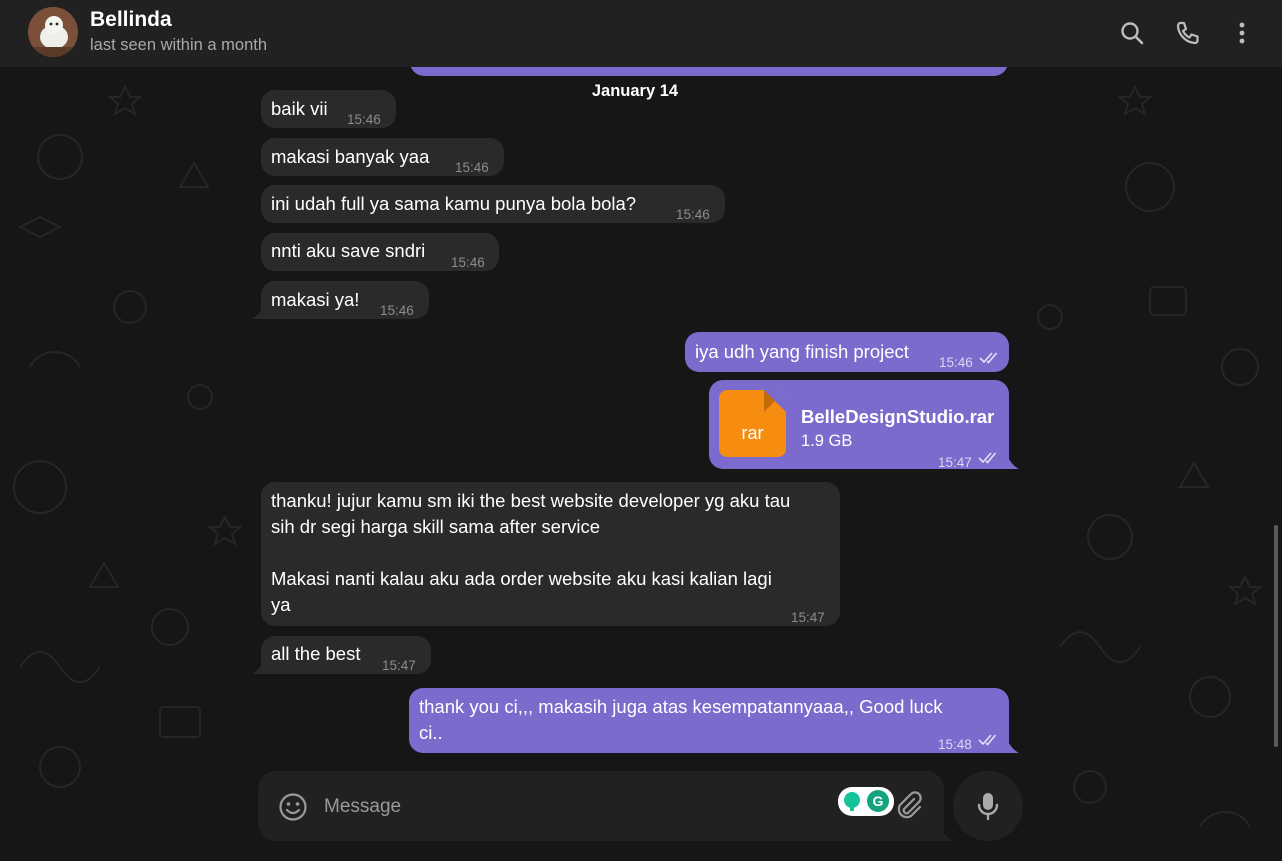  I want to click on avatar-image, so click(53, 32).